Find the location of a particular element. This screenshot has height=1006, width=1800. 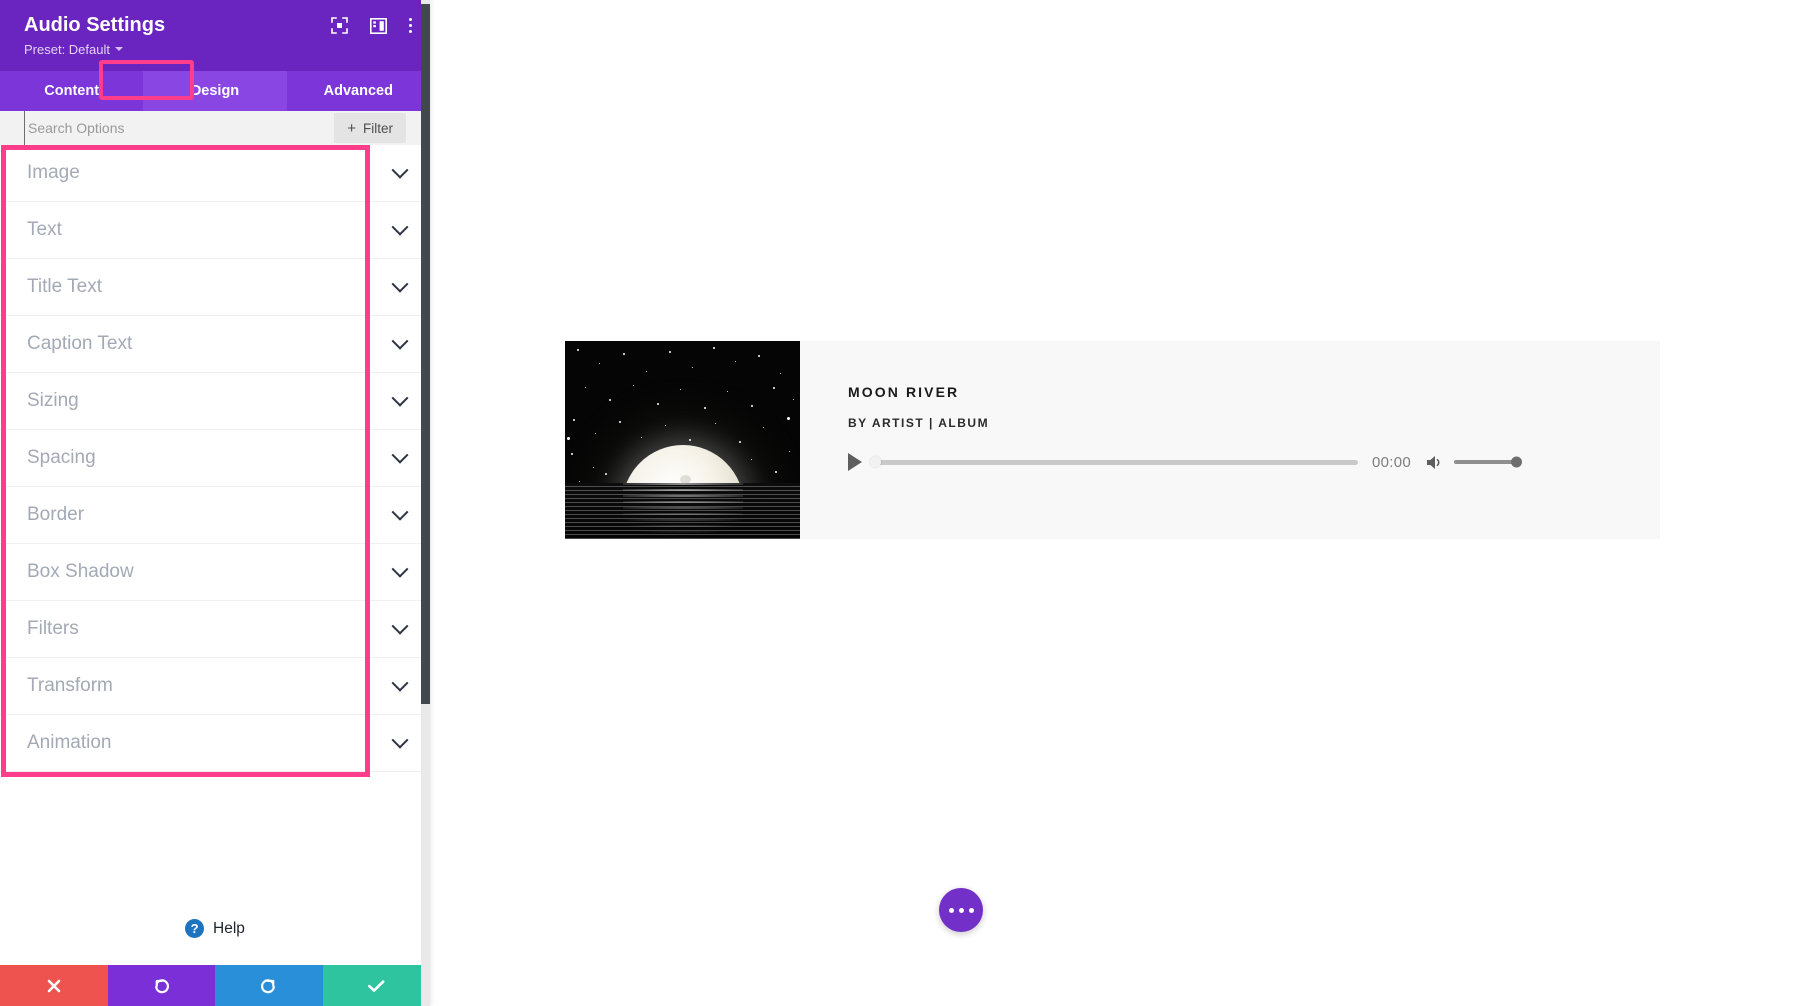

panel-layout-icon is located at coordinates (378, 25).